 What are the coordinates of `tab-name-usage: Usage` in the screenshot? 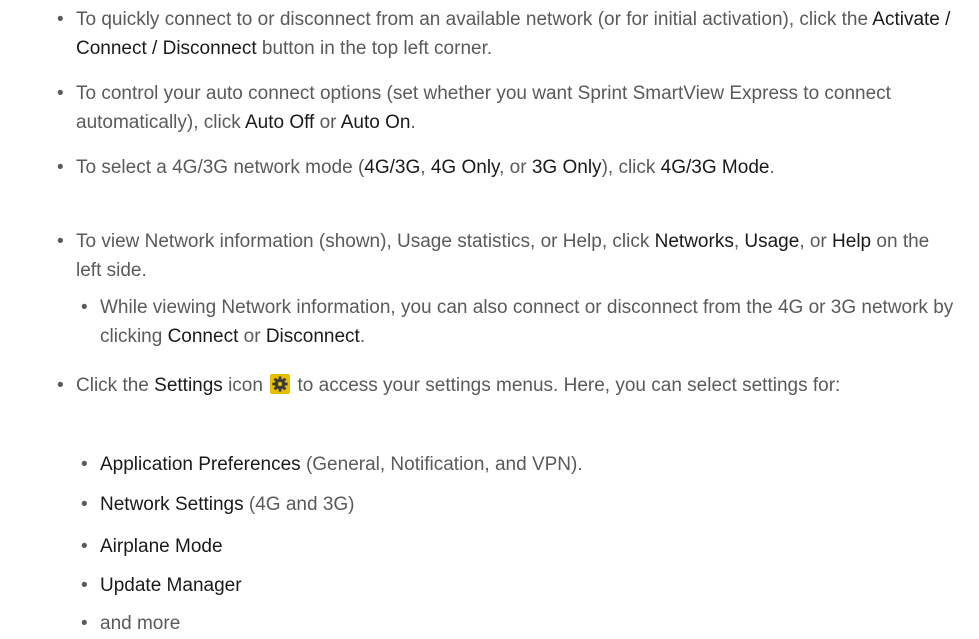 It's located at (772, 241).